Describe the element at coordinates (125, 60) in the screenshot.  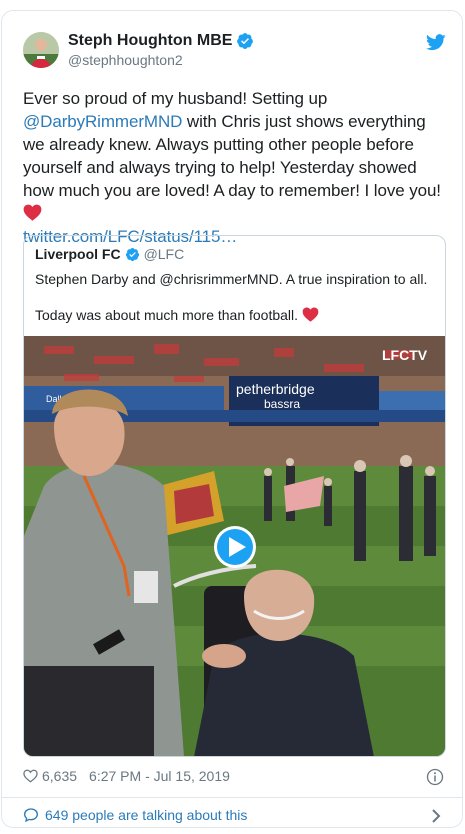
I see `author-handle: @stephhoughton2` at that location.